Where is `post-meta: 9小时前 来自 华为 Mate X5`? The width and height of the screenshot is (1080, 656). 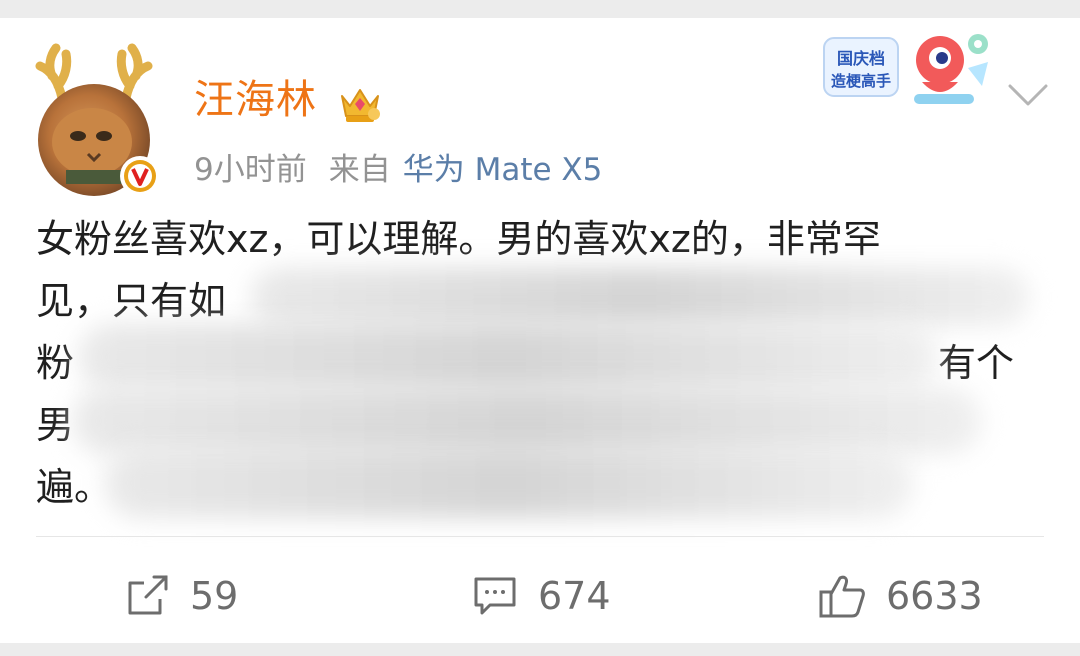
post-meta: 9小时前 来自 华为 Mate X5 is located at coordinates (398, 170).